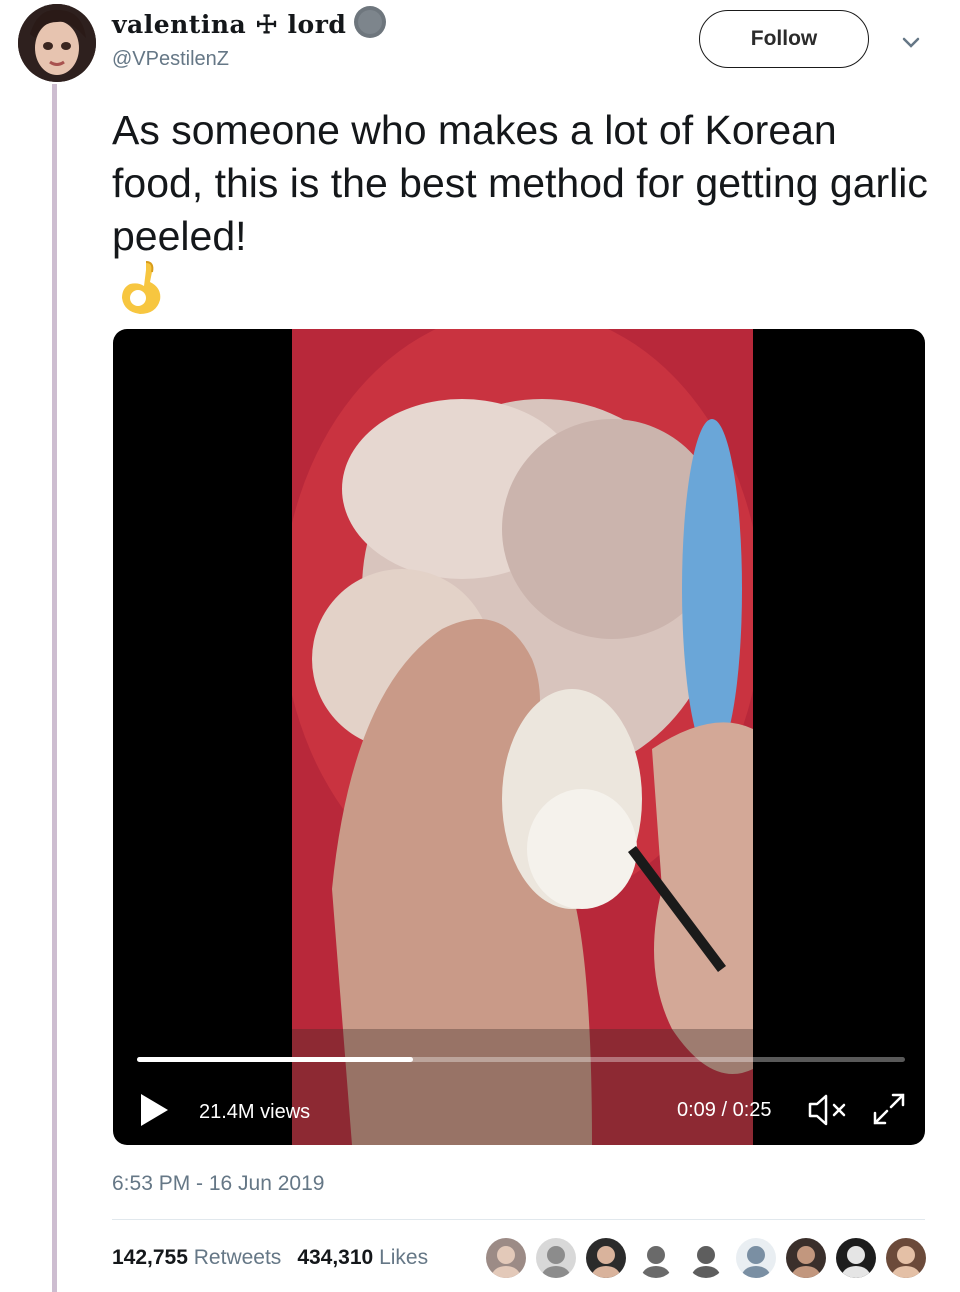 Image resolution: width=960 pixels, height=1292 pixels. I want to click on tweet-timestamp: 6:53 PM - 16 Jun 2019, so click(218, 1184).